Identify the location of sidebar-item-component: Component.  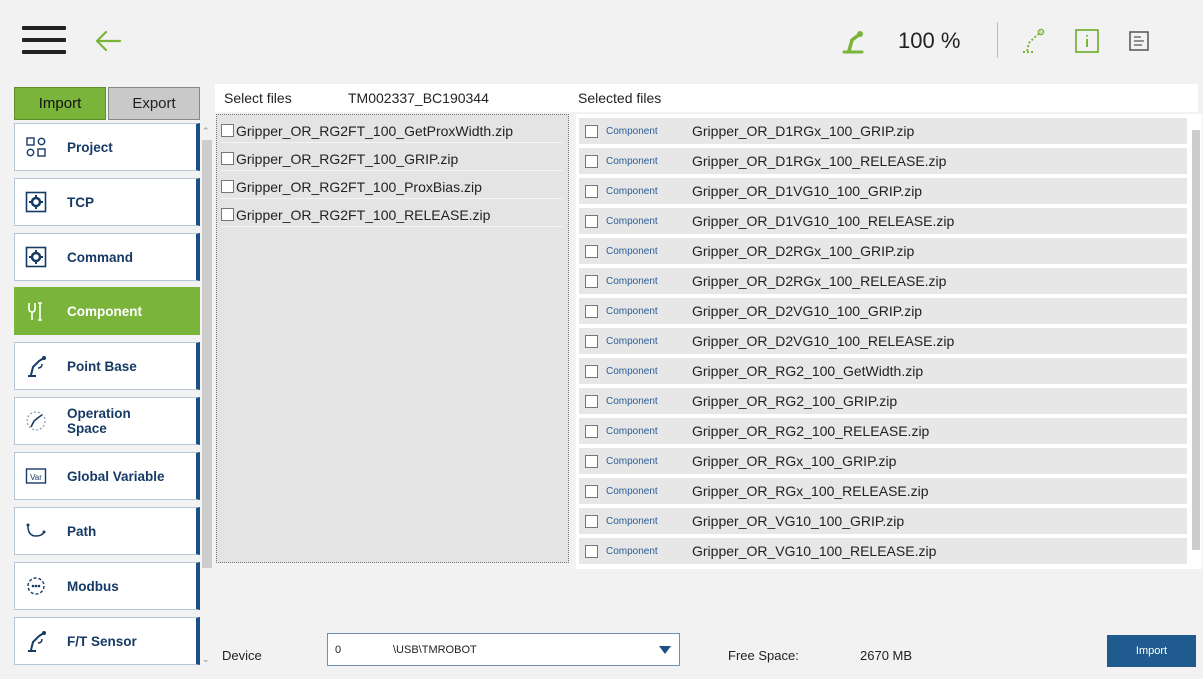
(107, 311).